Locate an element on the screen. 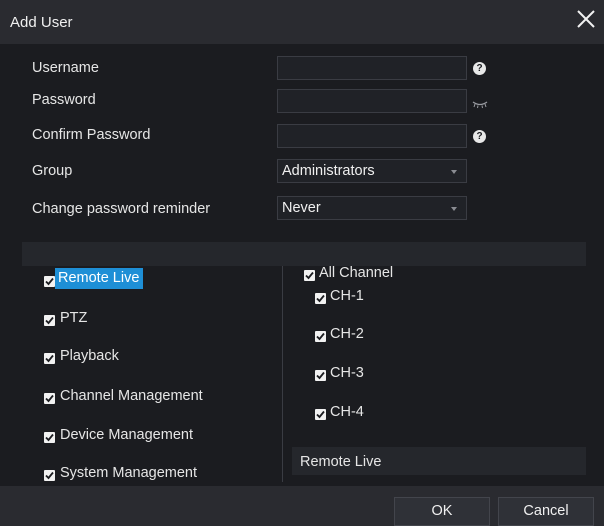  permission-info-text: Remote Live is located at coordinates (341, 462).